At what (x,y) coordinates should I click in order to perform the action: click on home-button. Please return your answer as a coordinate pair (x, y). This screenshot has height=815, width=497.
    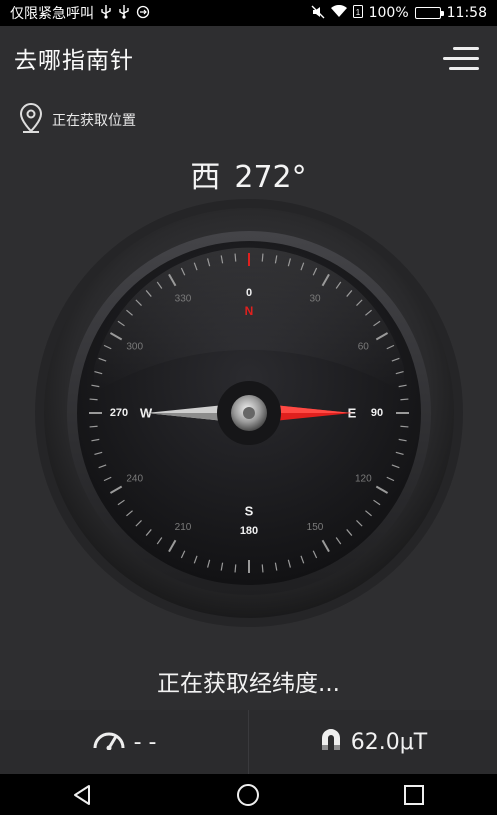
    Looking at the image, I should click on (248, 795).